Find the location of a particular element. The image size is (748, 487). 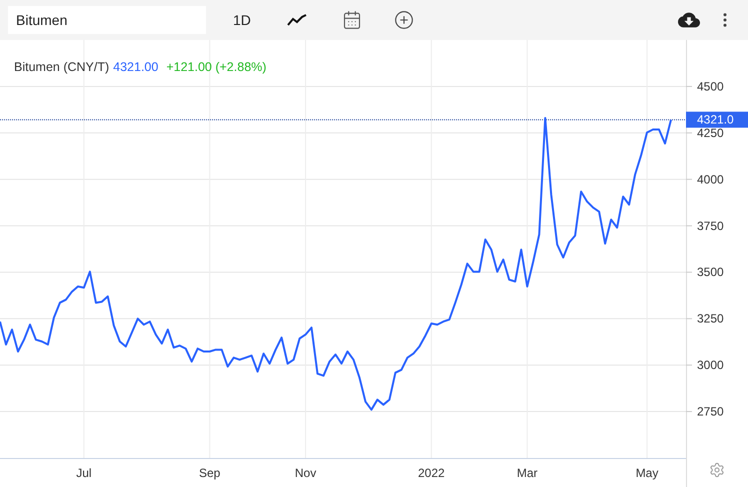

y-axis-label: 2750 is located at coordinates (710, 411).